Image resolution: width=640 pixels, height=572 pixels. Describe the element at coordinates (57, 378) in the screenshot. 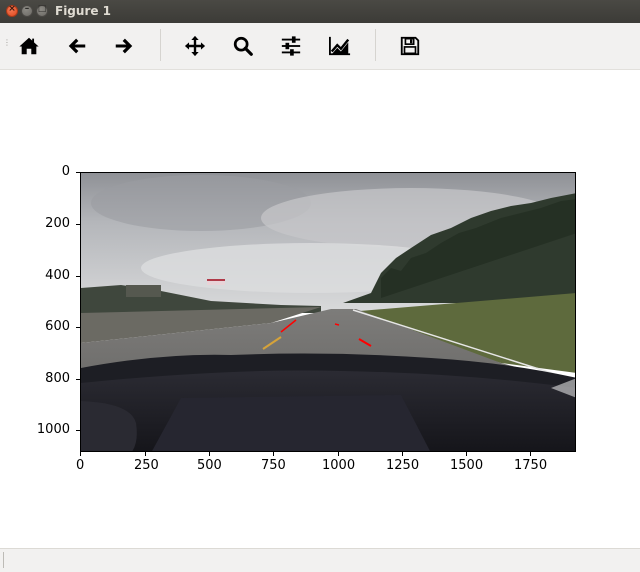

I see `y-tick-label: 800` at that location.